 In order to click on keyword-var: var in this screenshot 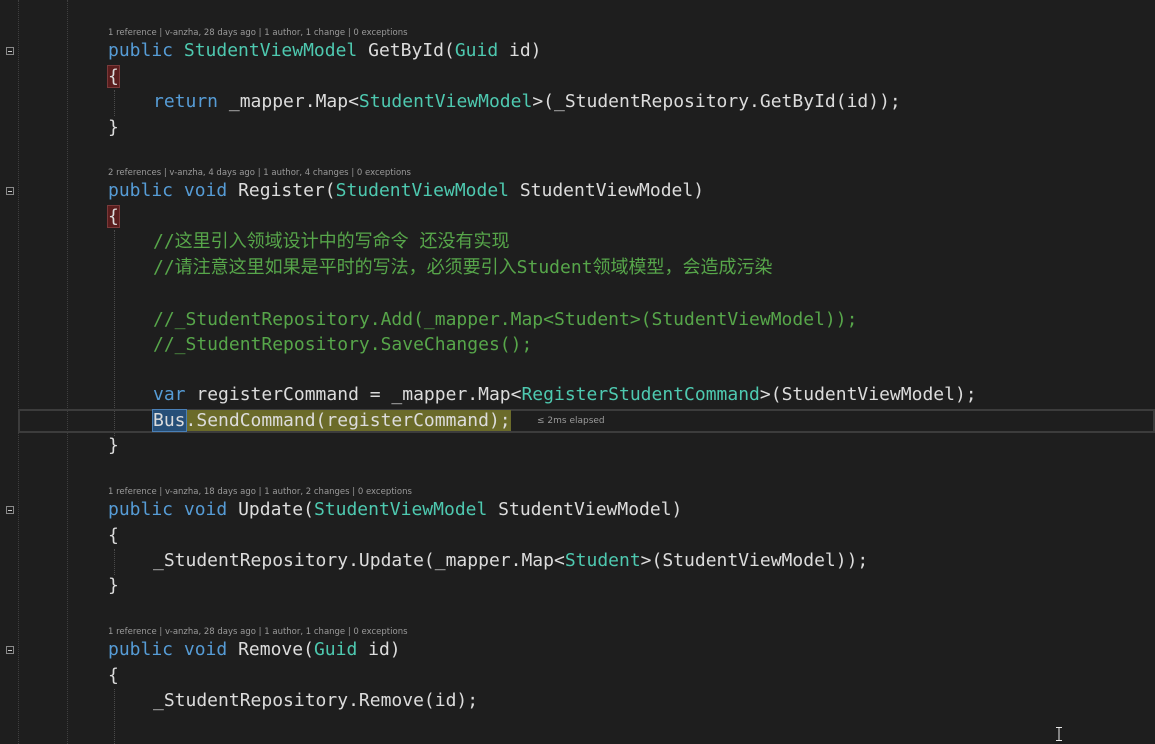, I will do `click(169, 394)`.